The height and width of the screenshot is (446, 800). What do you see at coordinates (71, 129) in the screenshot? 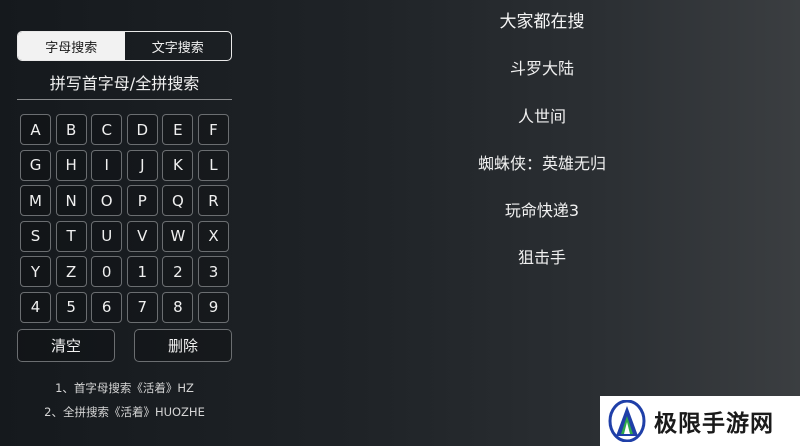
I see `key-b: B` at bounding box center [71, 129].